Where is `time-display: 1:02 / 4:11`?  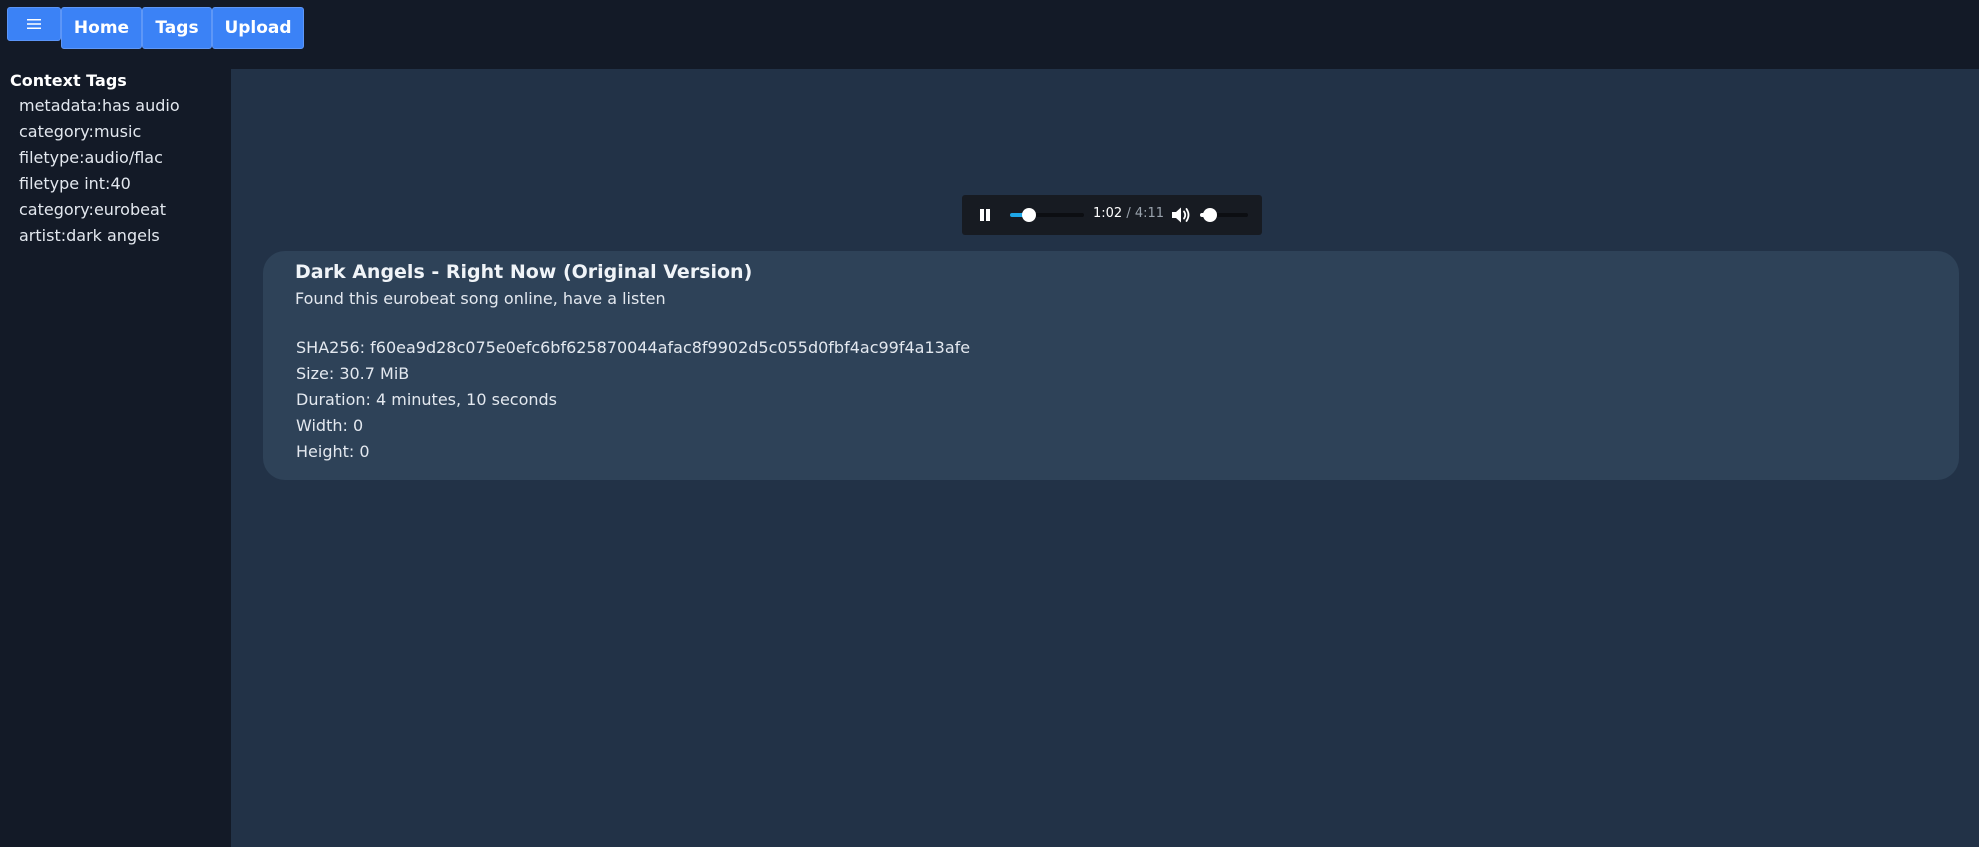
time-display: 1:02 / 4:11 is located at coordinates (1128, 213).